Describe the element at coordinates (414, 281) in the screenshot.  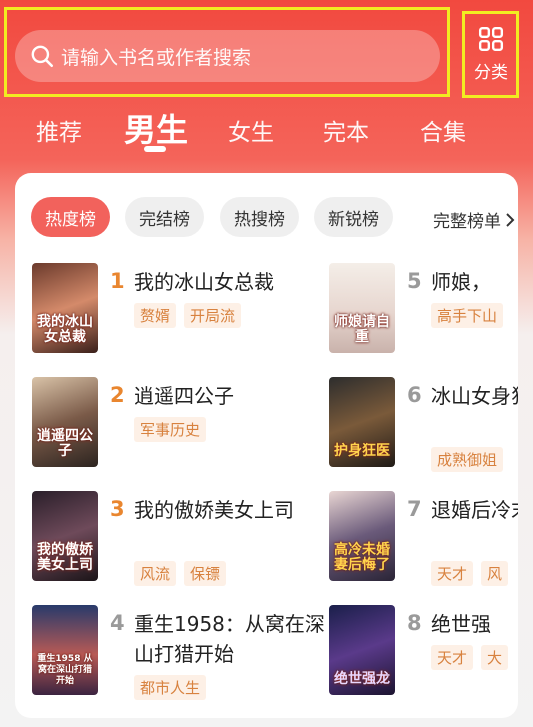
I see `book-rank: 5` at that location.